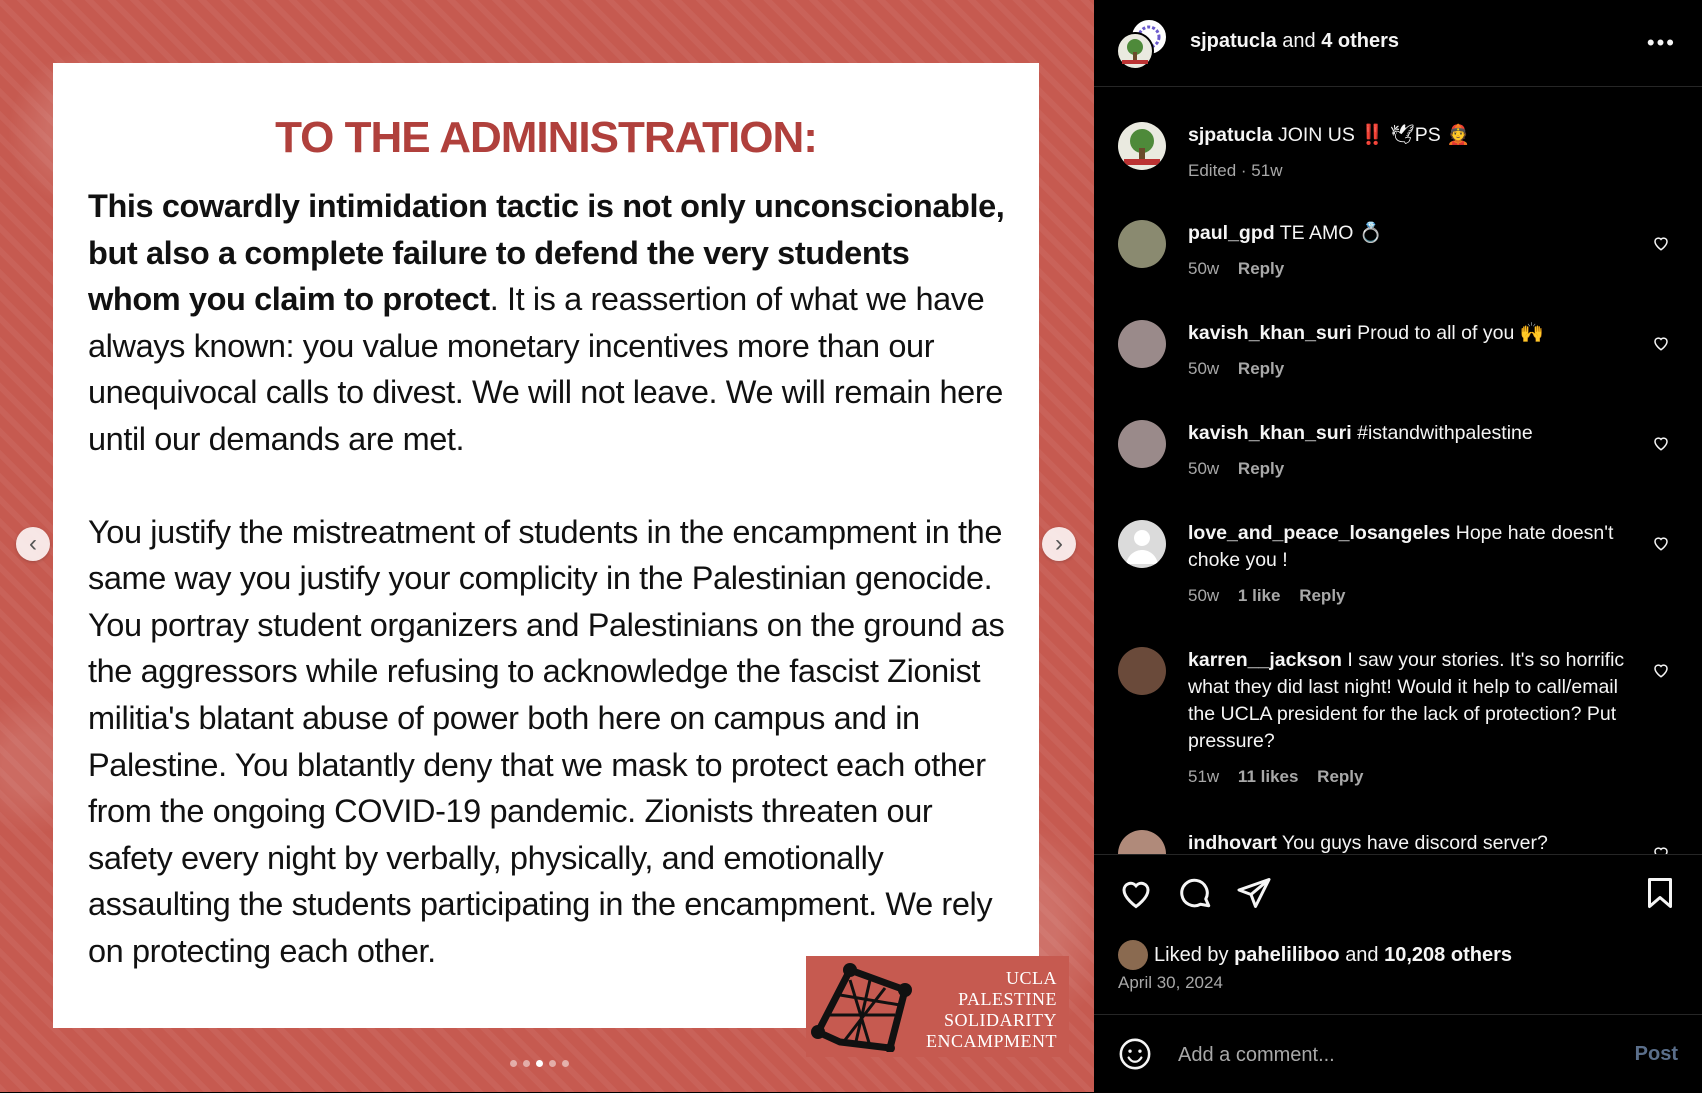 This screenshot has width=1702, height=1093. I want to click on default-user-icon, so click(1142, 547).